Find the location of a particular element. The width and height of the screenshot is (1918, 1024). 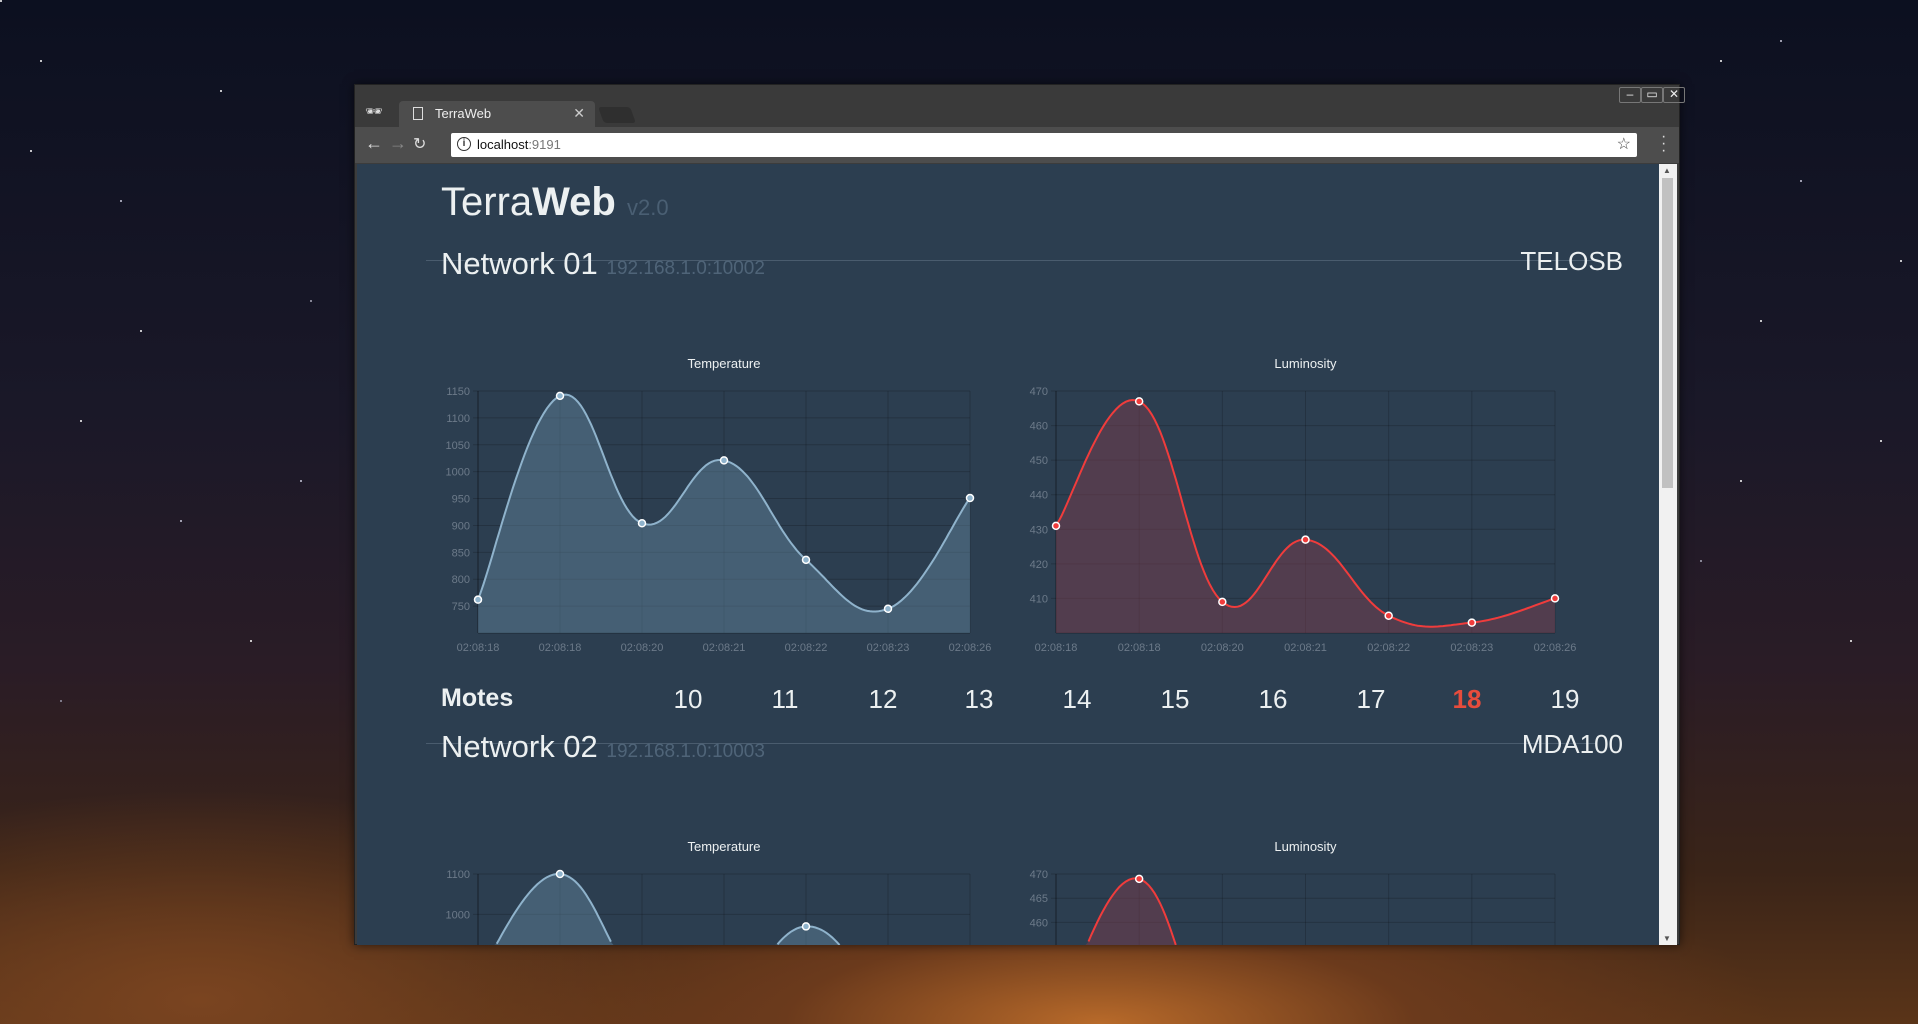

y-tick-label: 950 is located at coordinates (461, 500).